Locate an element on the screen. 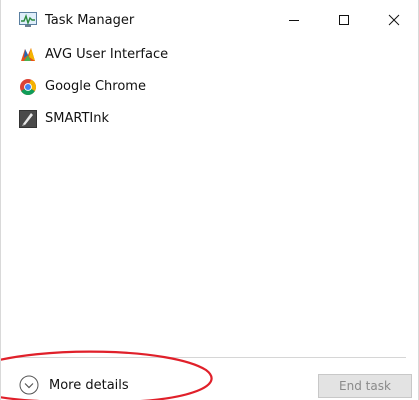 Image resolution: width=419 pixels, height=400 pixels. maximize-button is located at coordinates (344, 20).